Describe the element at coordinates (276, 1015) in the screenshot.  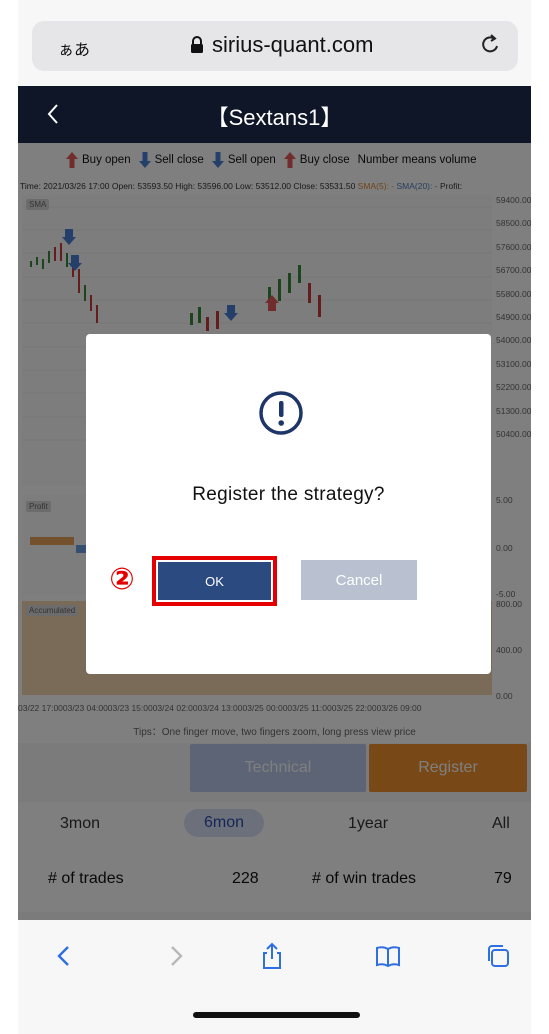
I see `home-indicator` at that location.